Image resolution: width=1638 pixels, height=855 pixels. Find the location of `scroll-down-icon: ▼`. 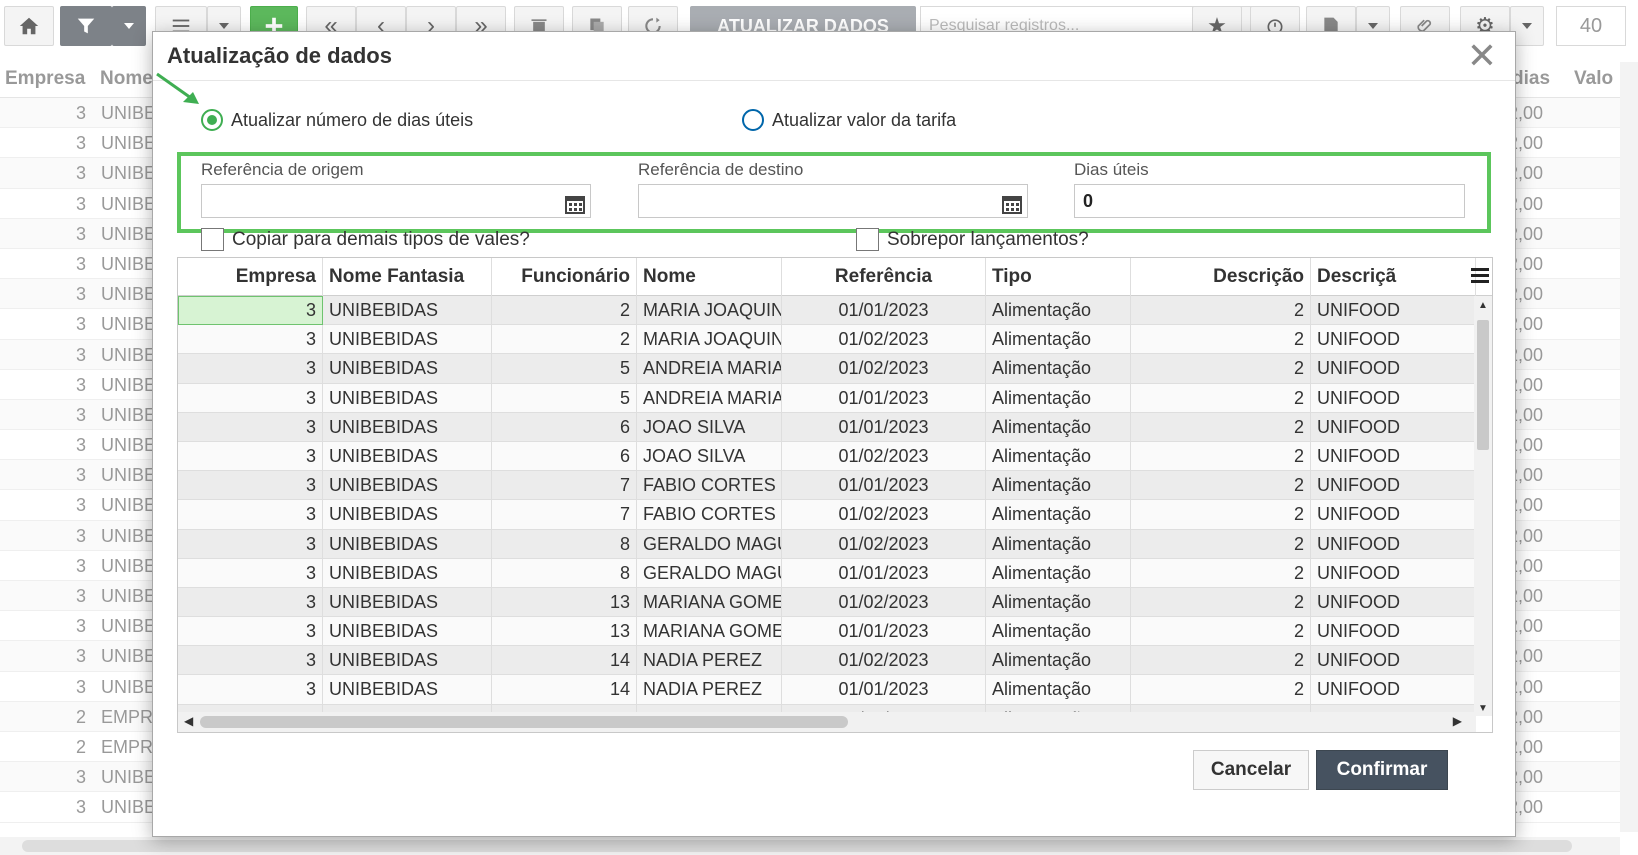

scroll-down-icon: ▼ is located at coordinates (1483, 708).